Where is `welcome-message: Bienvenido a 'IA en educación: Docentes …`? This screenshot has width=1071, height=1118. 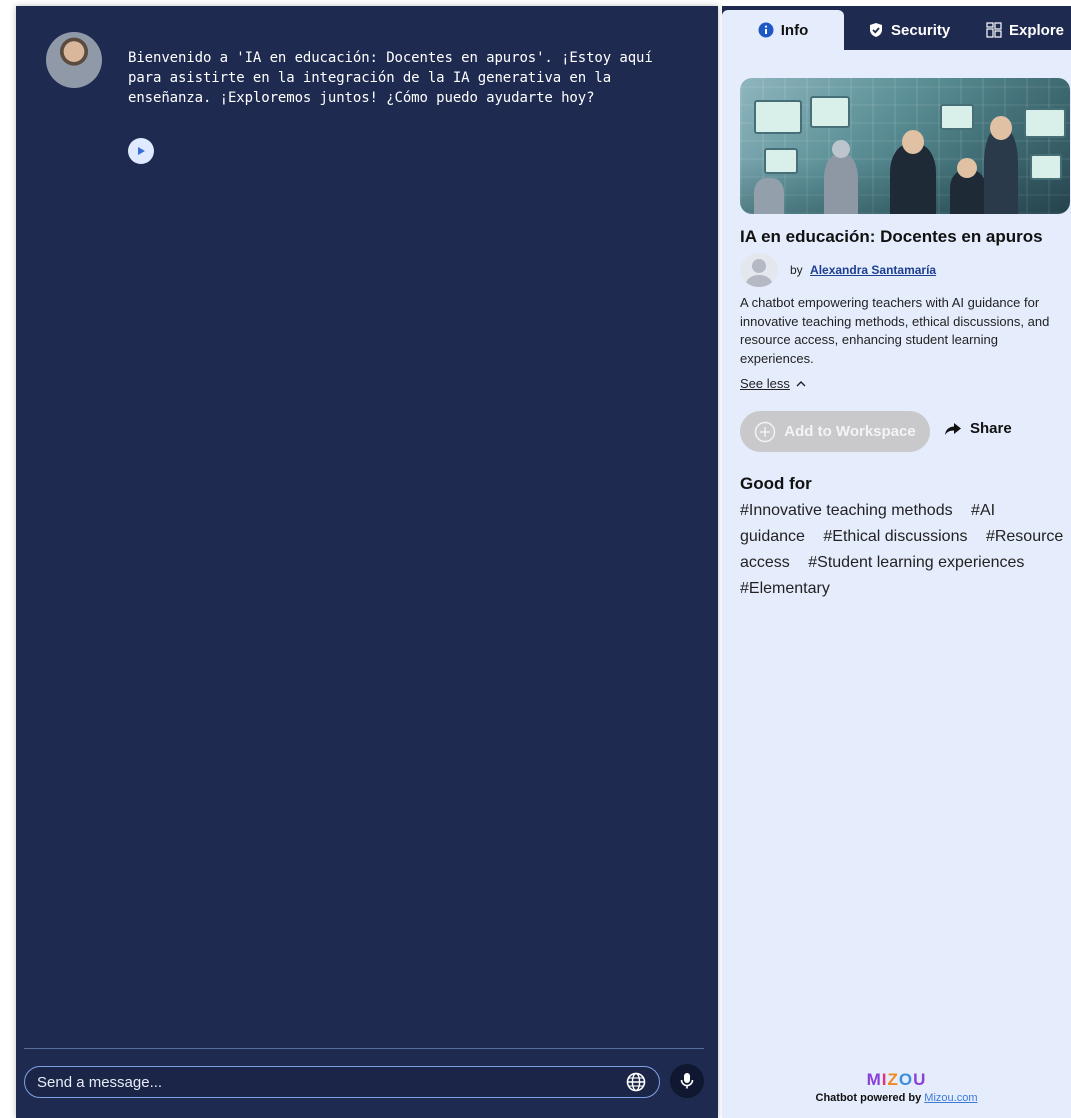 welcome-message: Bienvenido a 'IA en educación: Docentes … is located at coordinates (390, 78).